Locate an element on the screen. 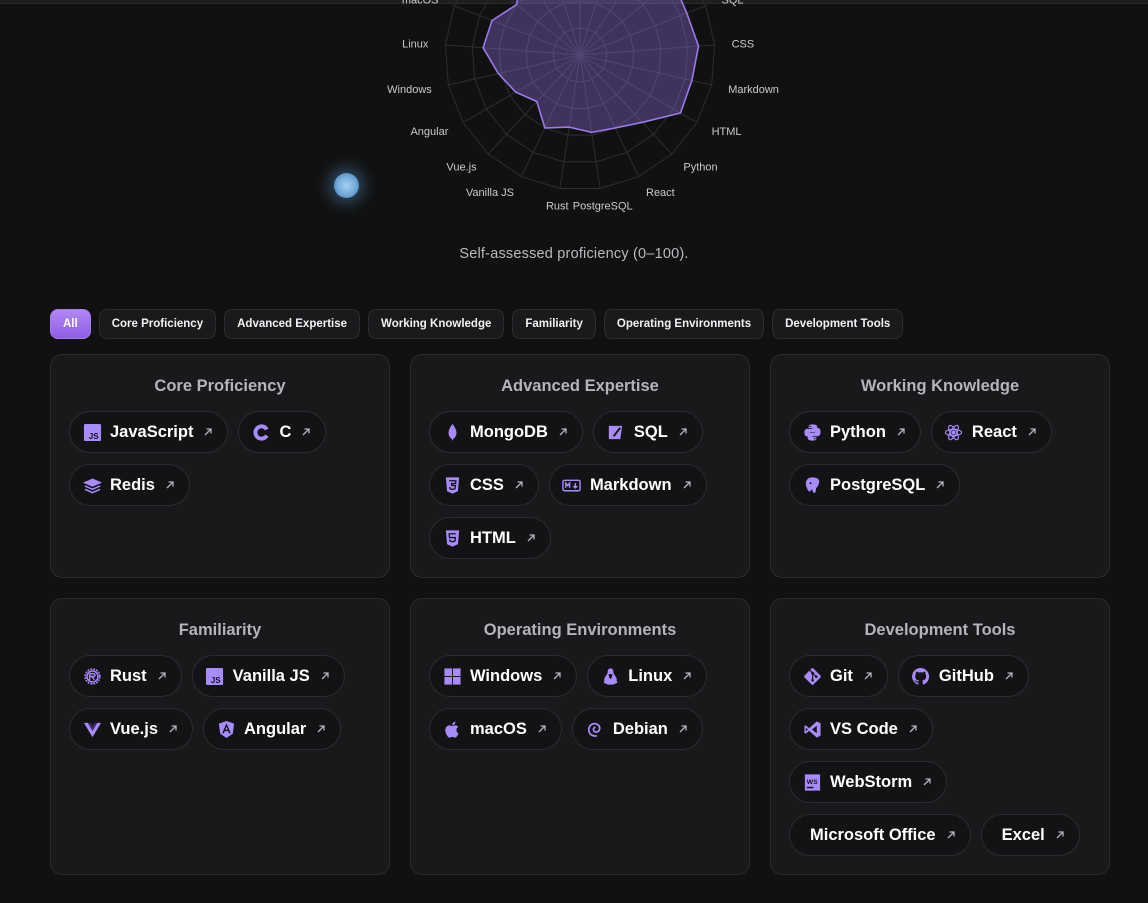 This screenshot has width=1148, height=903. filter-all: All is located at coordinates (70, 324).